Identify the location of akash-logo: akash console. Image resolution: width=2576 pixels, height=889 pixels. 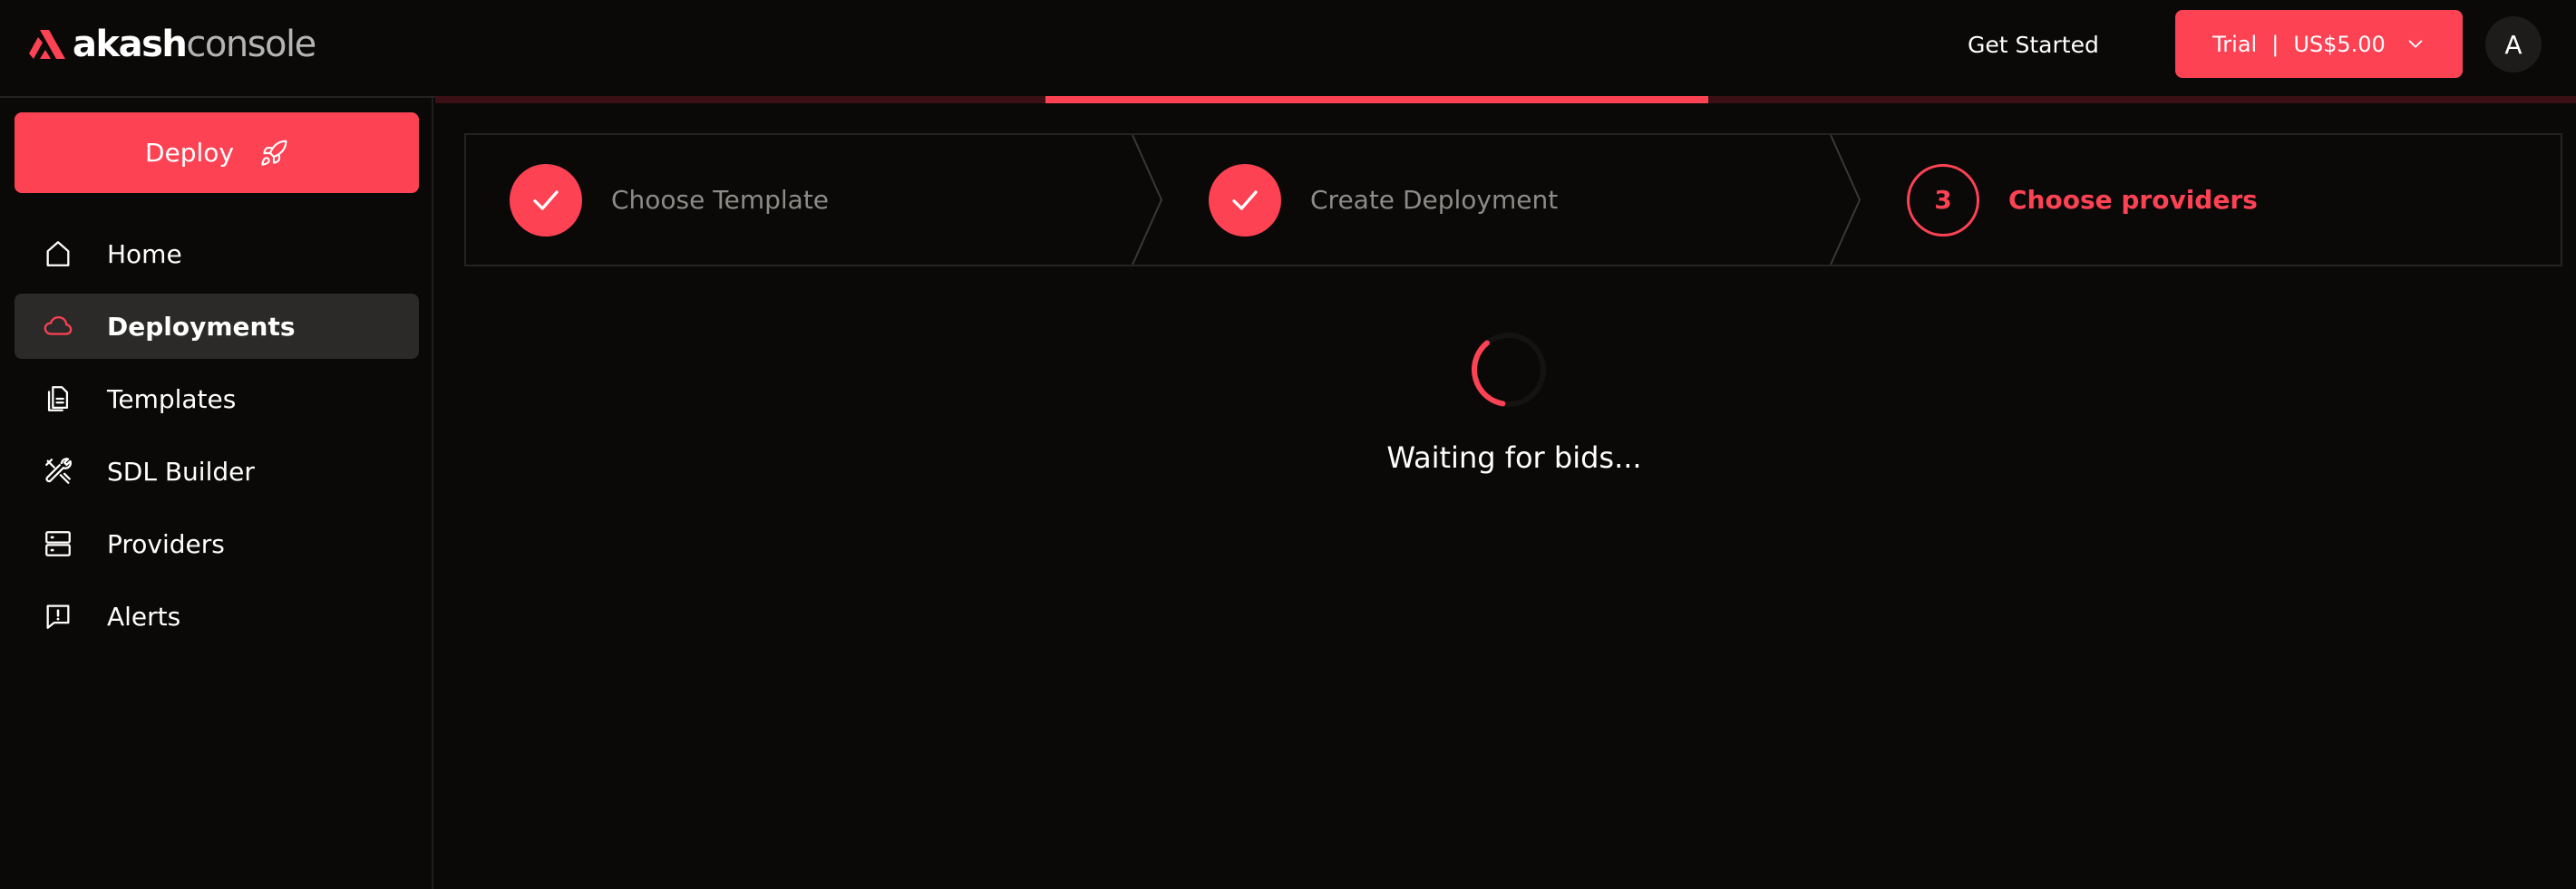
(171, 44).